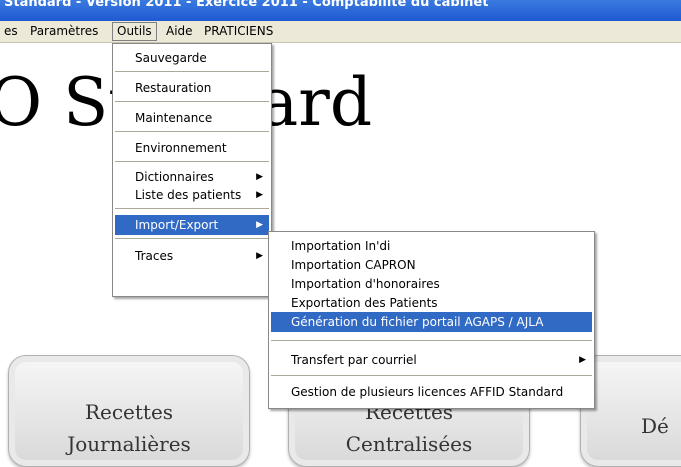 This screenshot has width=681, height=467. I want to click on tile-label-line1: Recettes, so click(129, 412).